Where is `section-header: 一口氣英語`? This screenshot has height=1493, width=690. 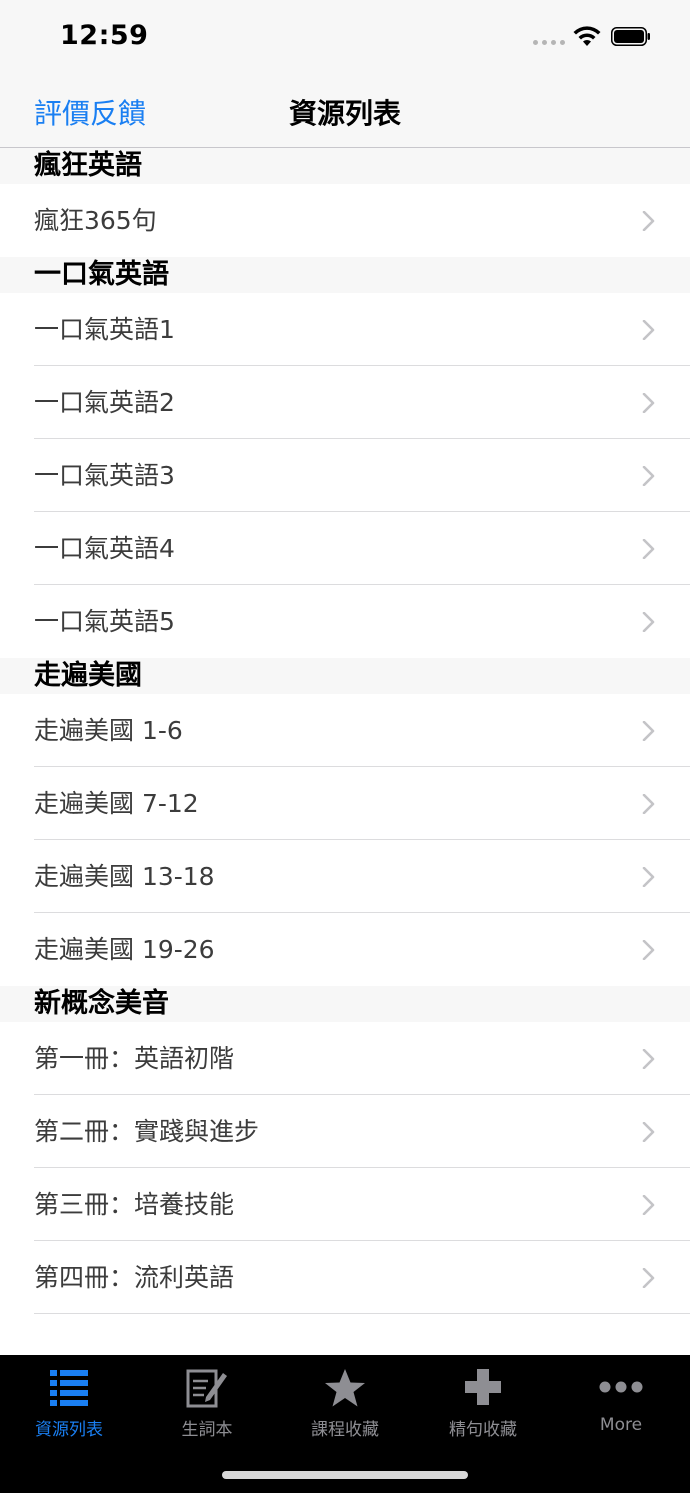
section-header: 一口氣英語 is located at coordinates (345, 275).